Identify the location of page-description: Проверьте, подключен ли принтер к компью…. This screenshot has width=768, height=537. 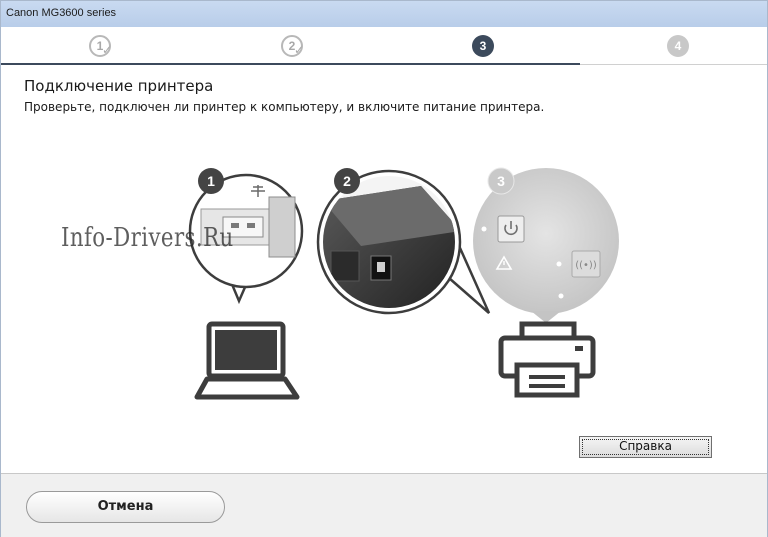
(284, 107).